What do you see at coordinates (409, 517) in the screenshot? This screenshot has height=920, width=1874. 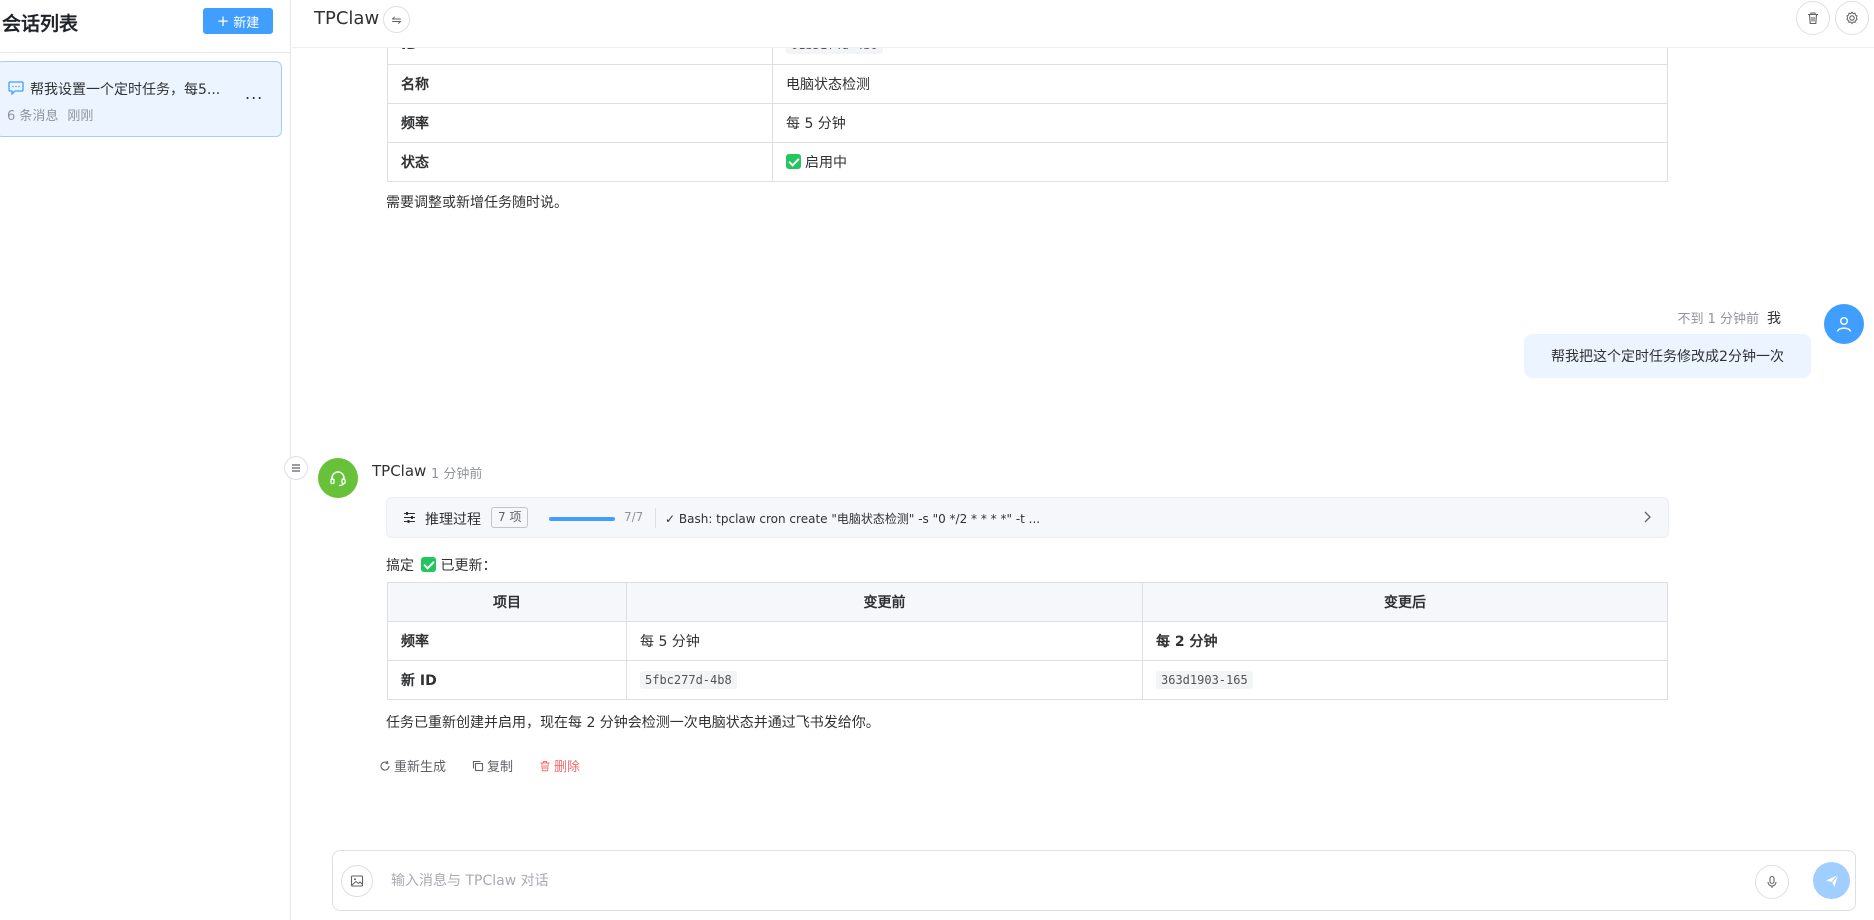 I see `tune-icon` at bounding box center [409, 517].